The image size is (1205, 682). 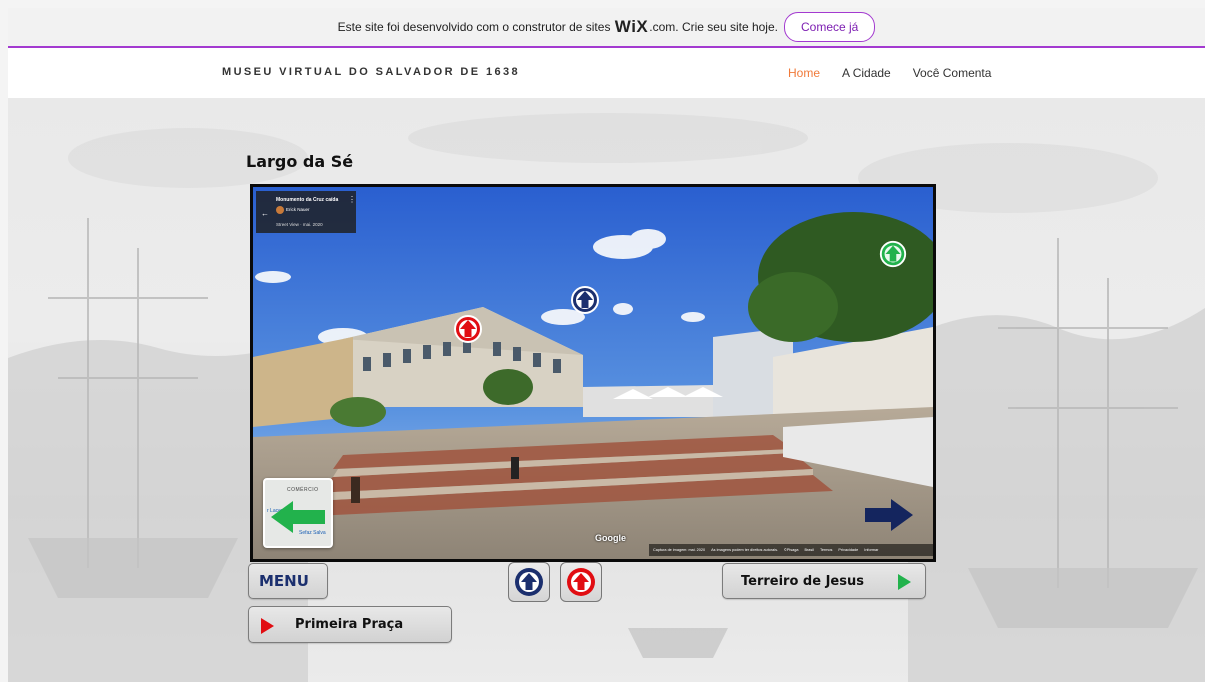 What do you see at coordinates (299, 224) in the screenshot?
I see `capture-date: Street View · mai. 2020` at bounding box center [299, 224].